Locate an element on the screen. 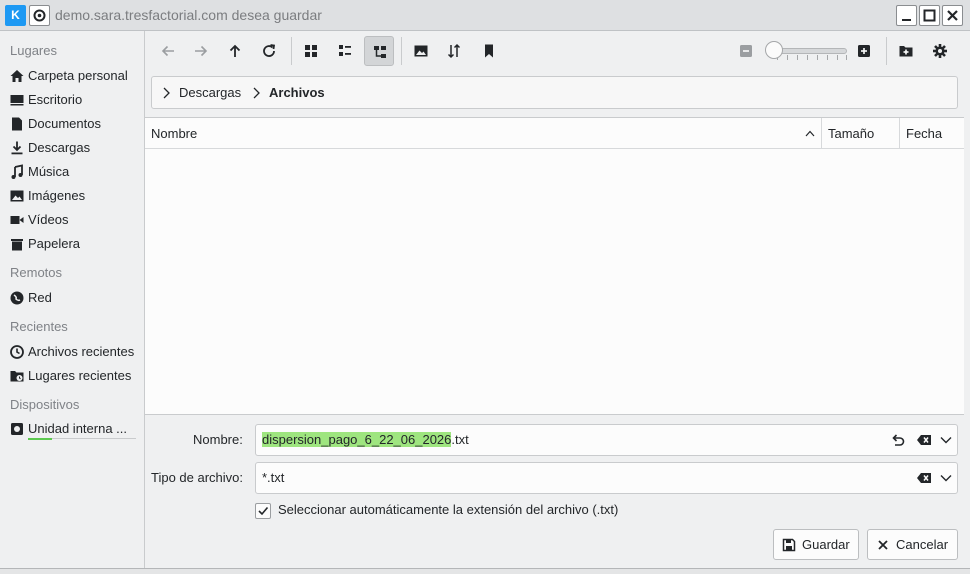 The width and height of the screenshot is (970, 574). section-title-lugares: Lugares is located at coordinates (33, 50).